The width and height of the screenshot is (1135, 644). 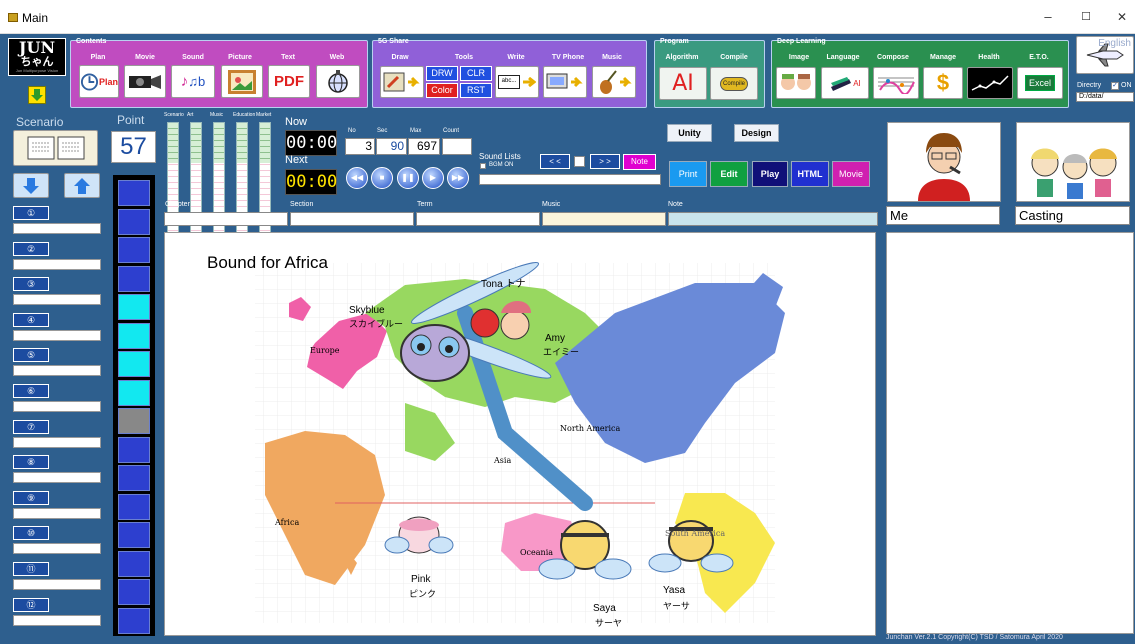 I want to click on scenario-item-1: ①, so click(x=31, y=213).